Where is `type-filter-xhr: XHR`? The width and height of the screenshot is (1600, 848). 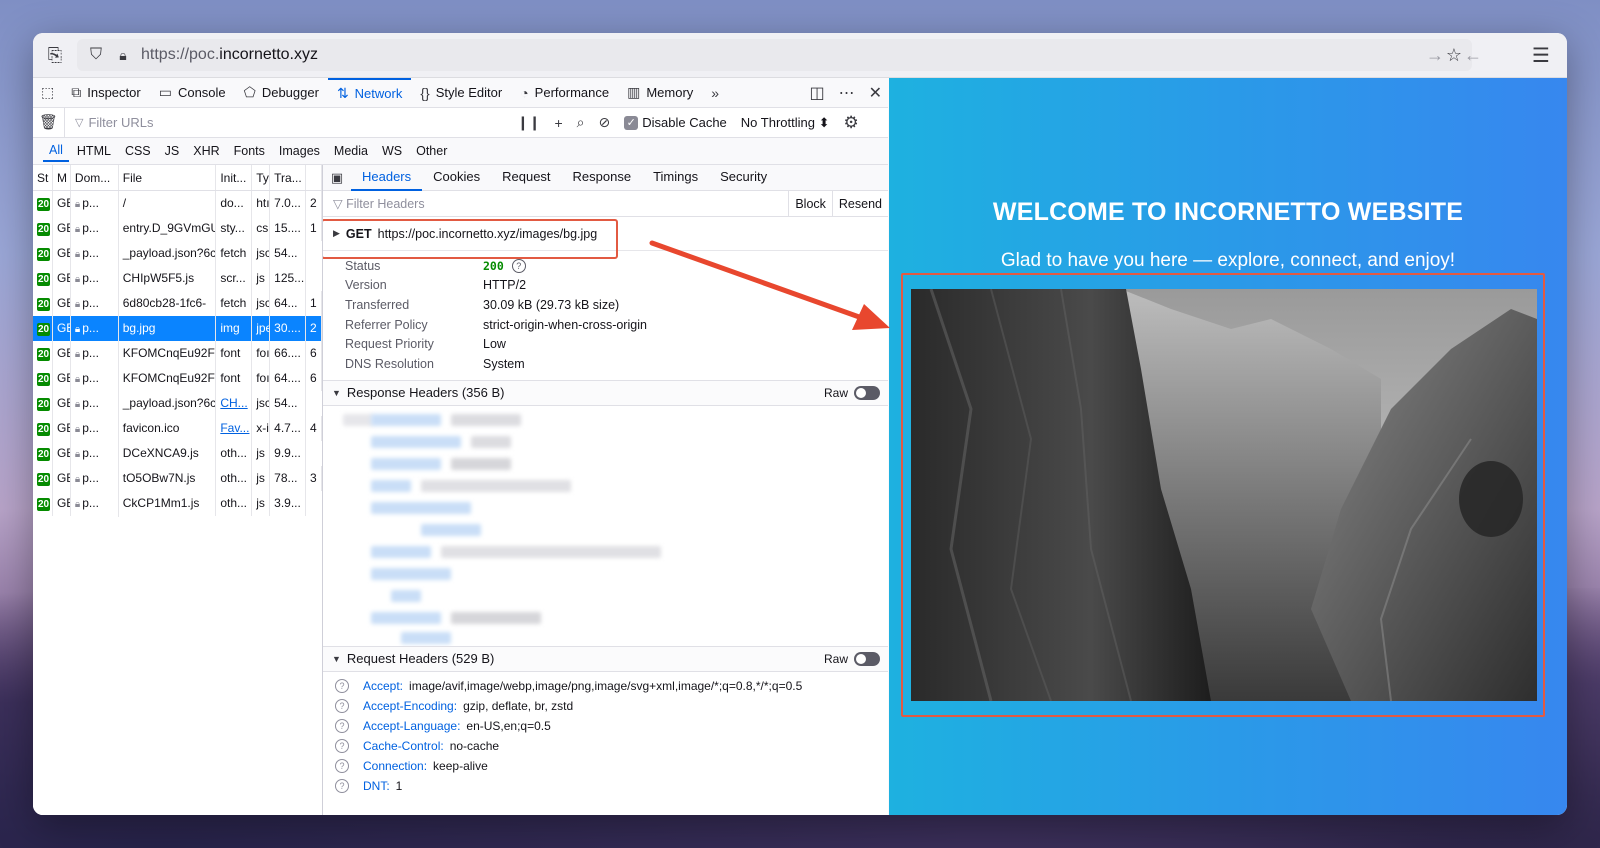
type-filter-xhr: XHR is located at coordinates (206, 151).